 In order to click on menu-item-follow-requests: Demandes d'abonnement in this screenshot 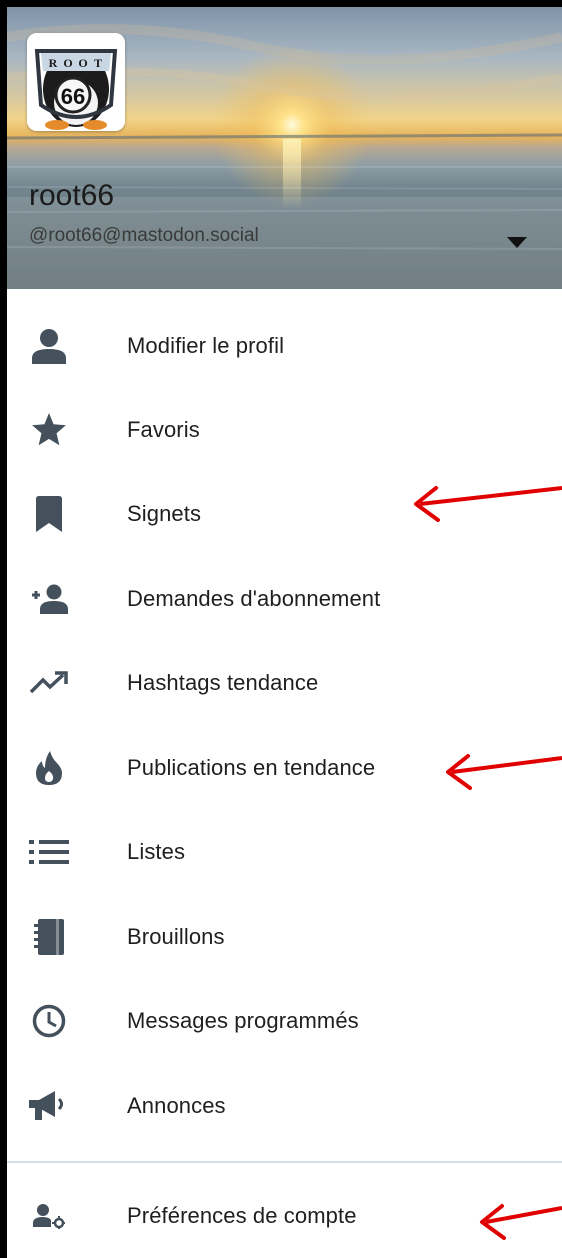, I will do `click(284, 599)`.